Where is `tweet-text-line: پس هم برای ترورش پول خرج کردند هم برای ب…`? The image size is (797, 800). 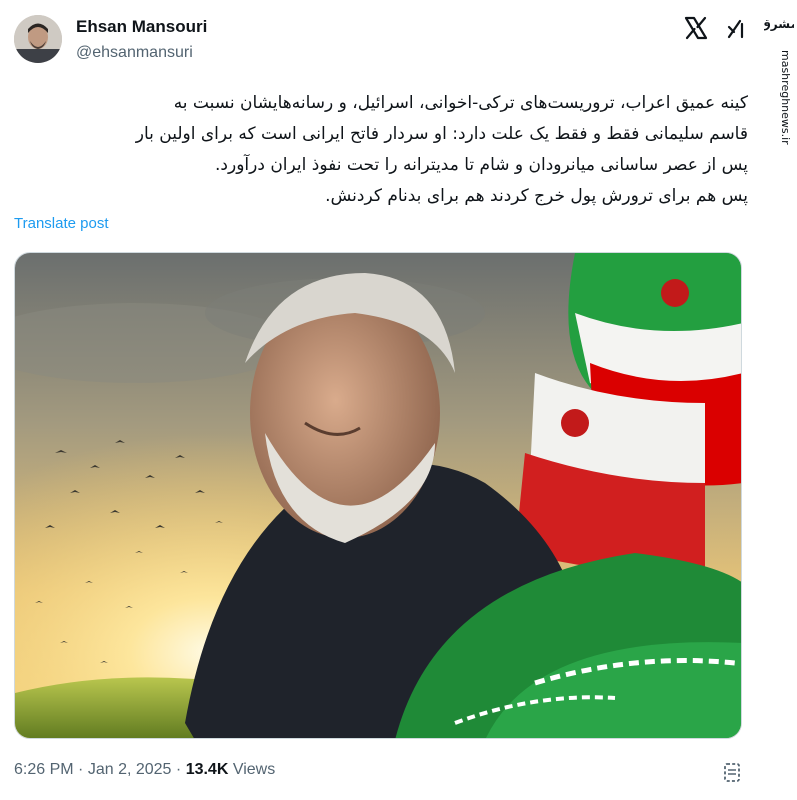
tweet-text-line: پس هم برای ترورش پول خرج کردند هم برای ب… is located at coordinates (536, 196).